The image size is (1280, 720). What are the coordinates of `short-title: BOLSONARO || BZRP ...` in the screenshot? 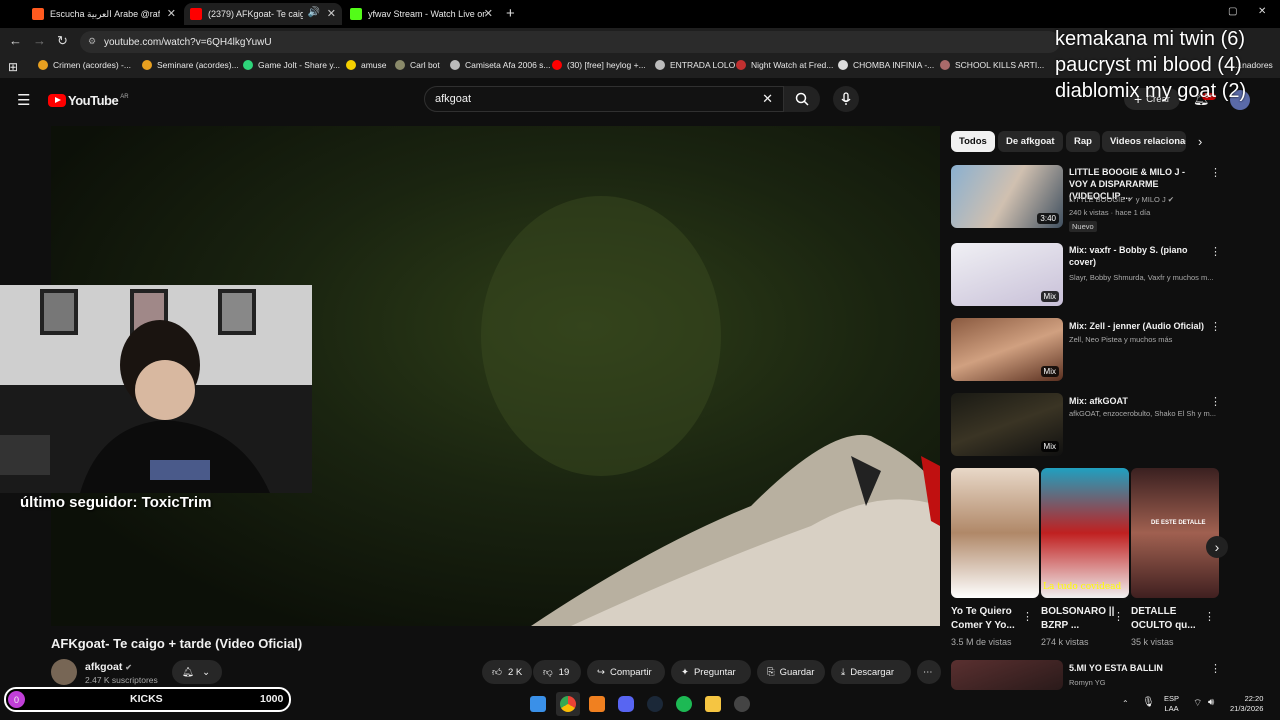 It's located at (1080, 619).